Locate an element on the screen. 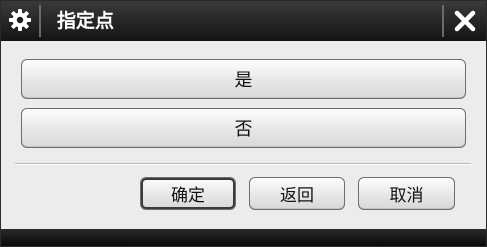 This screenshot has height=247, width=487. cancel-button: 取消 is located at coordinates (406, 193).